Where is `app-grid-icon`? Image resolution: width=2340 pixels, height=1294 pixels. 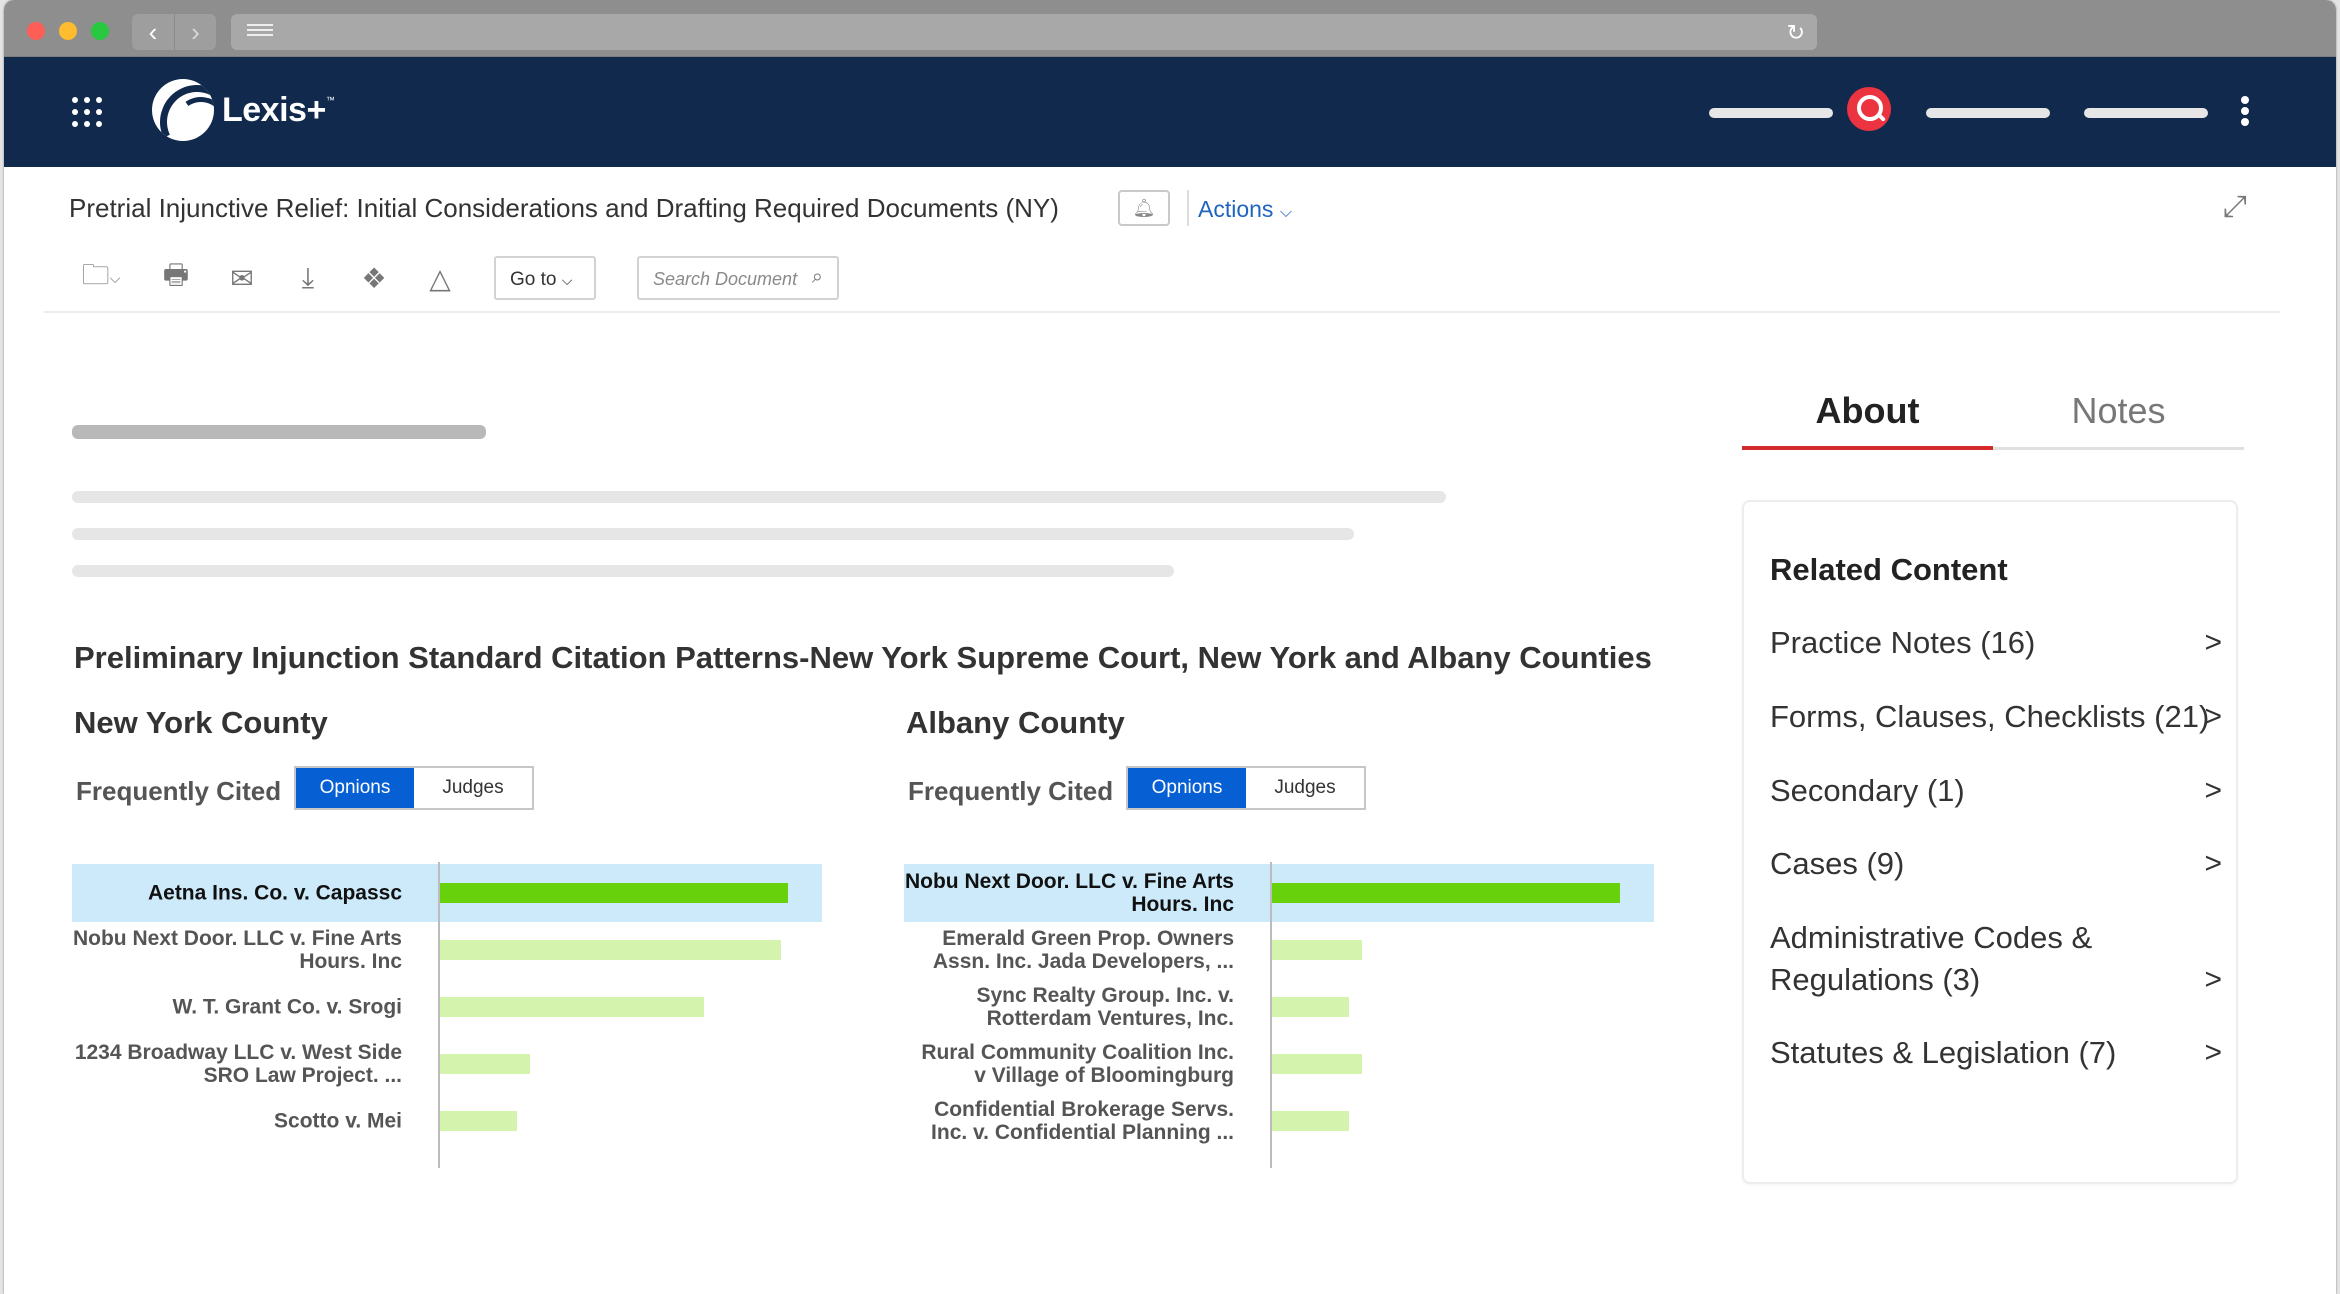
app-grid-icon is located at coordinates (87, 112).